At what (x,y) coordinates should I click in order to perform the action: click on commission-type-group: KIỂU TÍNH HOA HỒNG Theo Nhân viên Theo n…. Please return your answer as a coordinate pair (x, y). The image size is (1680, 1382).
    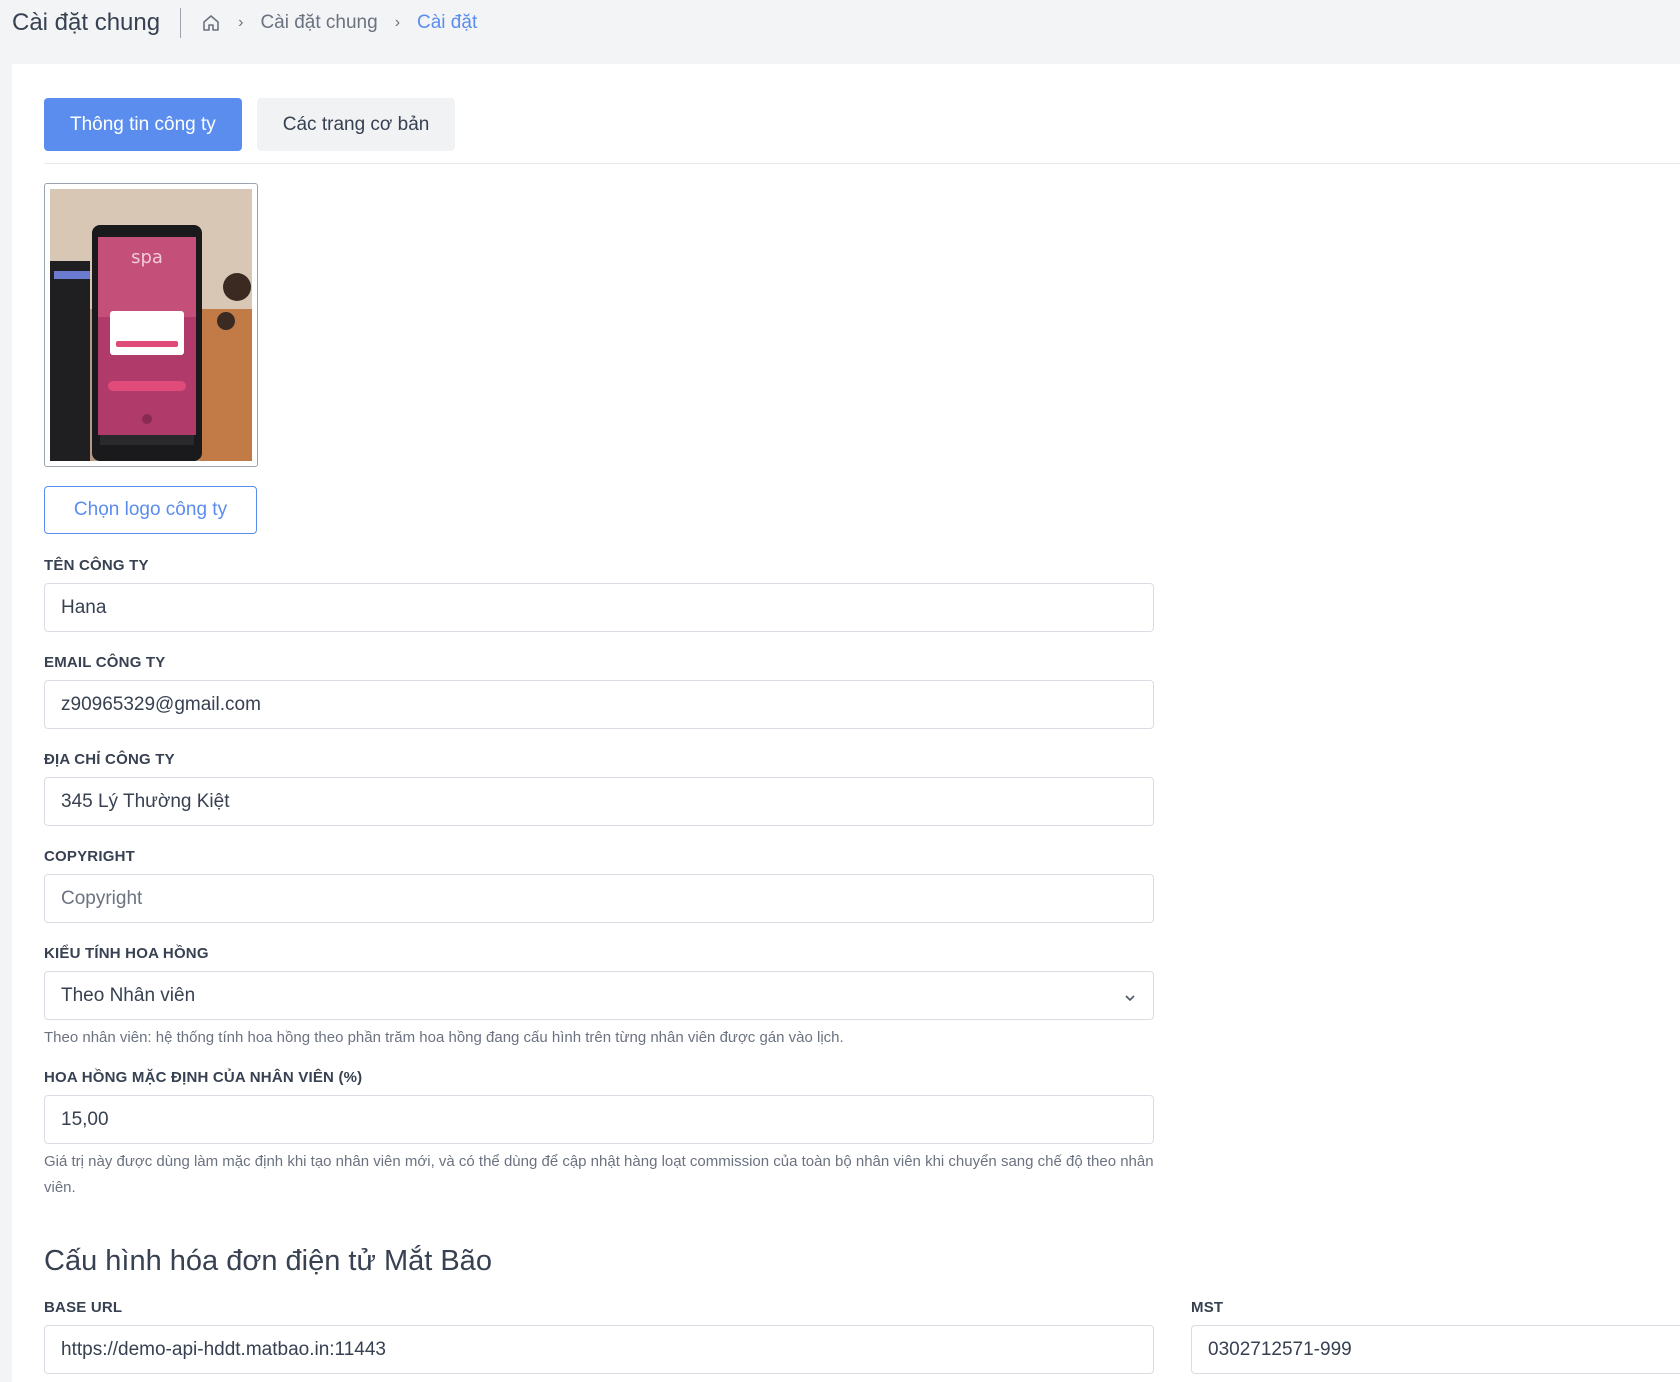
    Looking at the image, I should click on (599, 997).